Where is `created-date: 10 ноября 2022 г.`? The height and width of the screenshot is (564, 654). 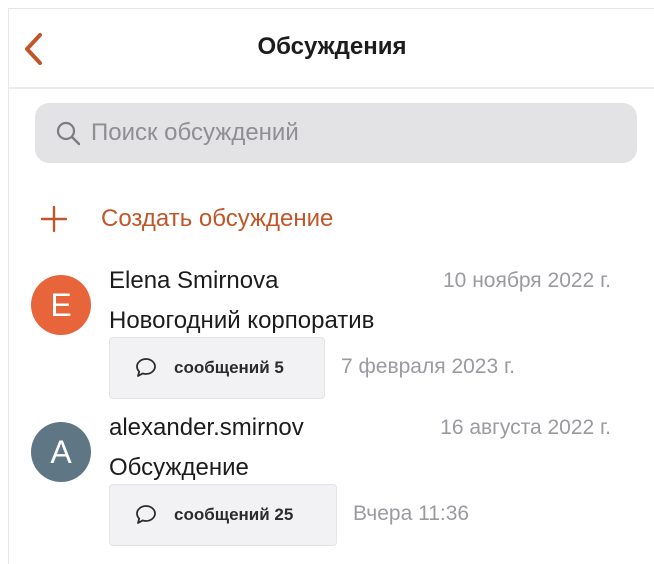 created-date: 10 ноября 2022 г. is located at coordinates (527, 280).